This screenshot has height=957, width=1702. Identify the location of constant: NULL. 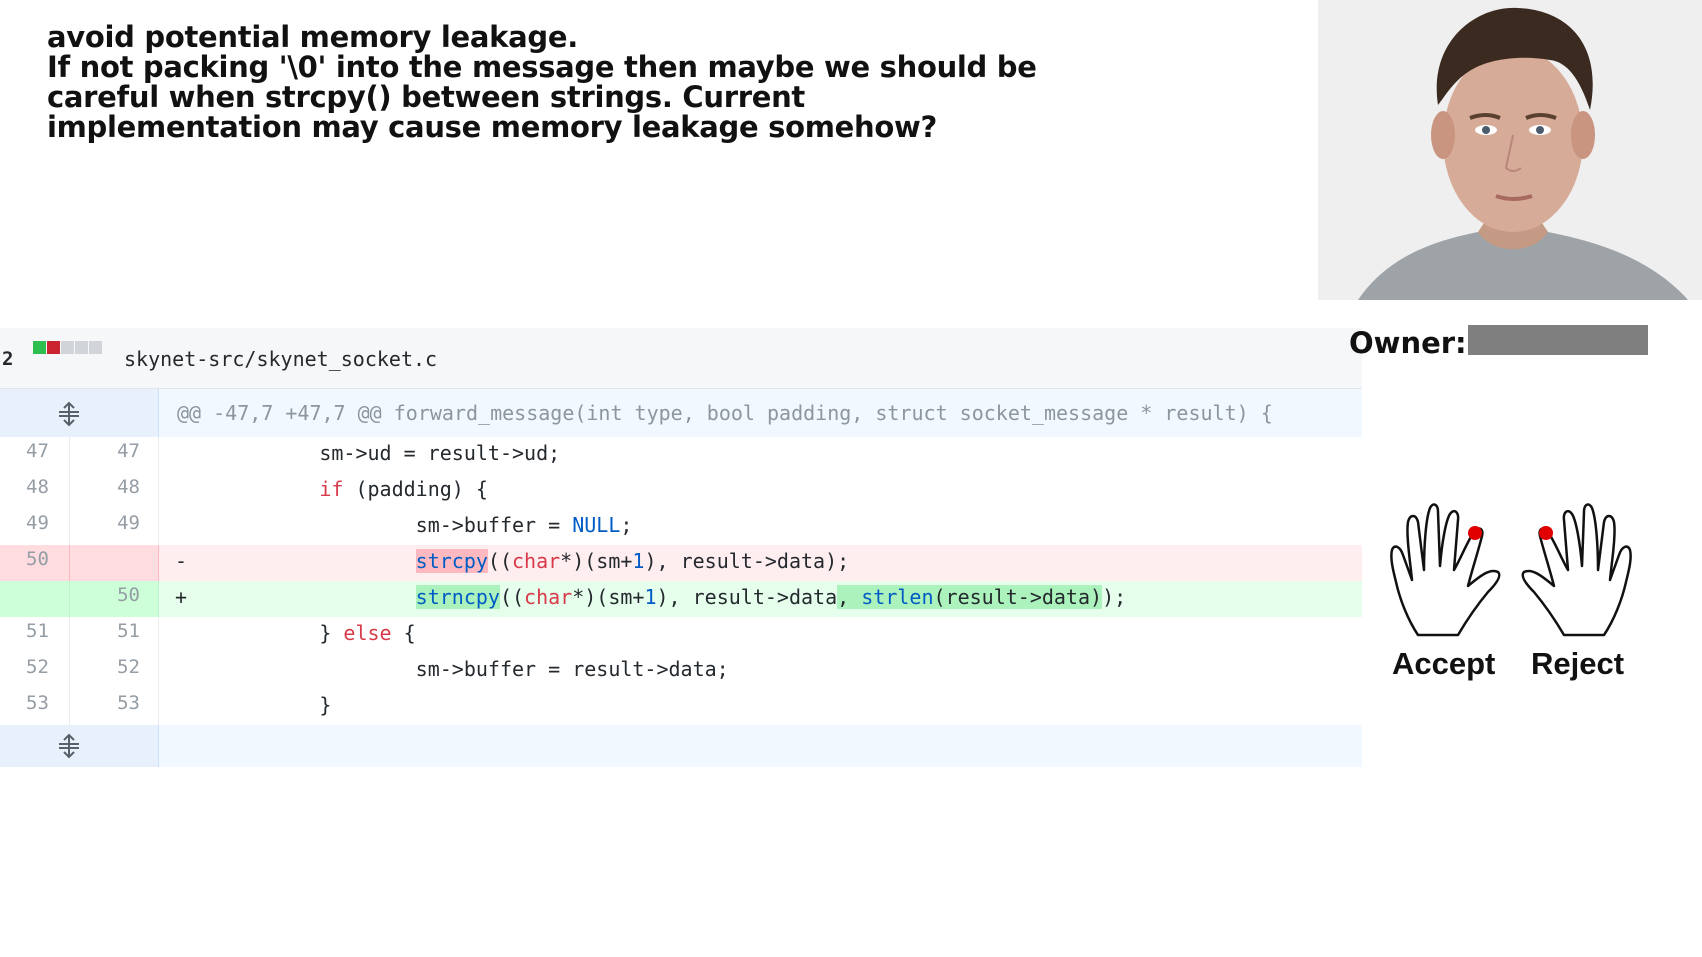
(596, 525).